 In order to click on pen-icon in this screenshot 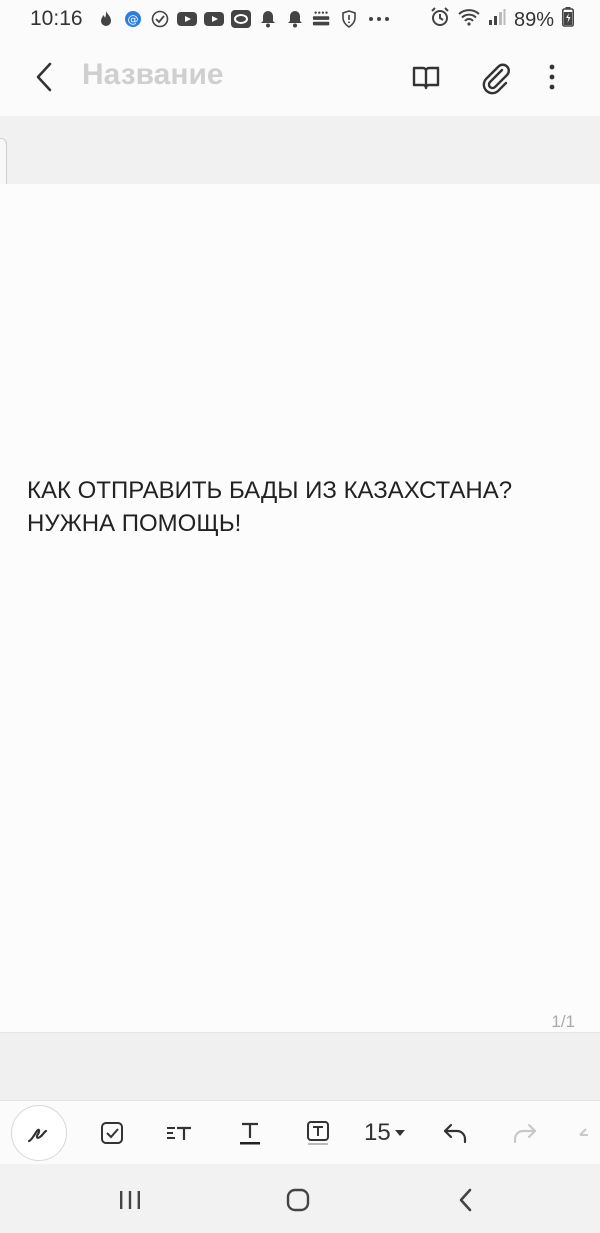, I will do `click(37, 1135)`.